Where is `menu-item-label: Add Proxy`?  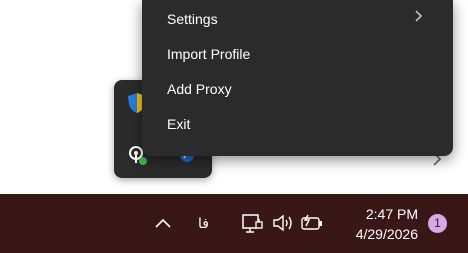
menu-item-label: Add Proxy is located at coordinates (199, 89).